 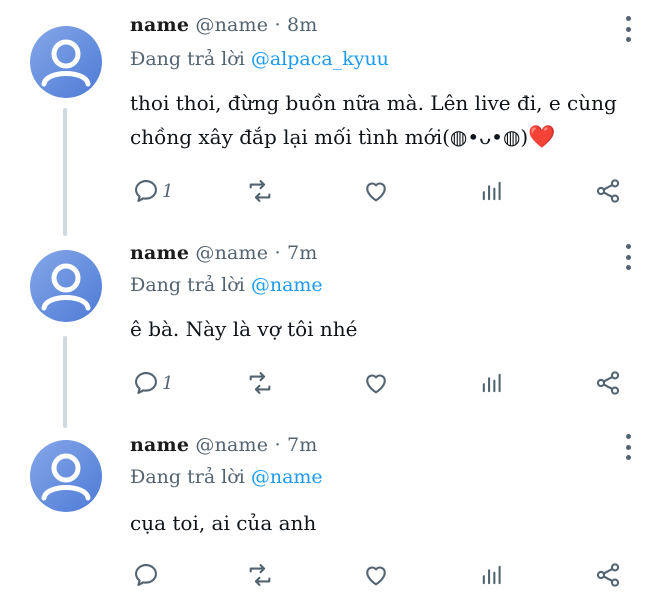 I want to click on tweet-text: ê bà. Này là vợ tôi nhé, so click(x=380, y=329).